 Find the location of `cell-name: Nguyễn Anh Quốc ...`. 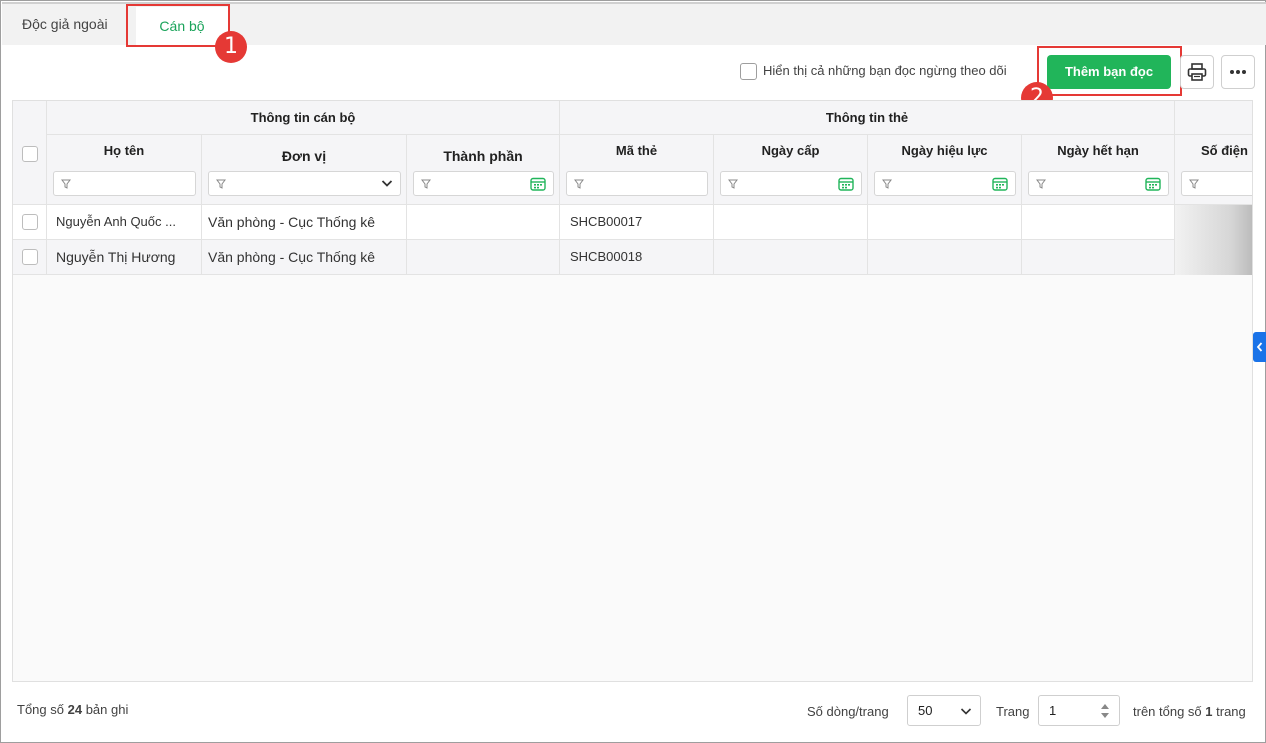

cell-name: Nguyễn Anh Quốc ... is located at coordinates (124, 222).